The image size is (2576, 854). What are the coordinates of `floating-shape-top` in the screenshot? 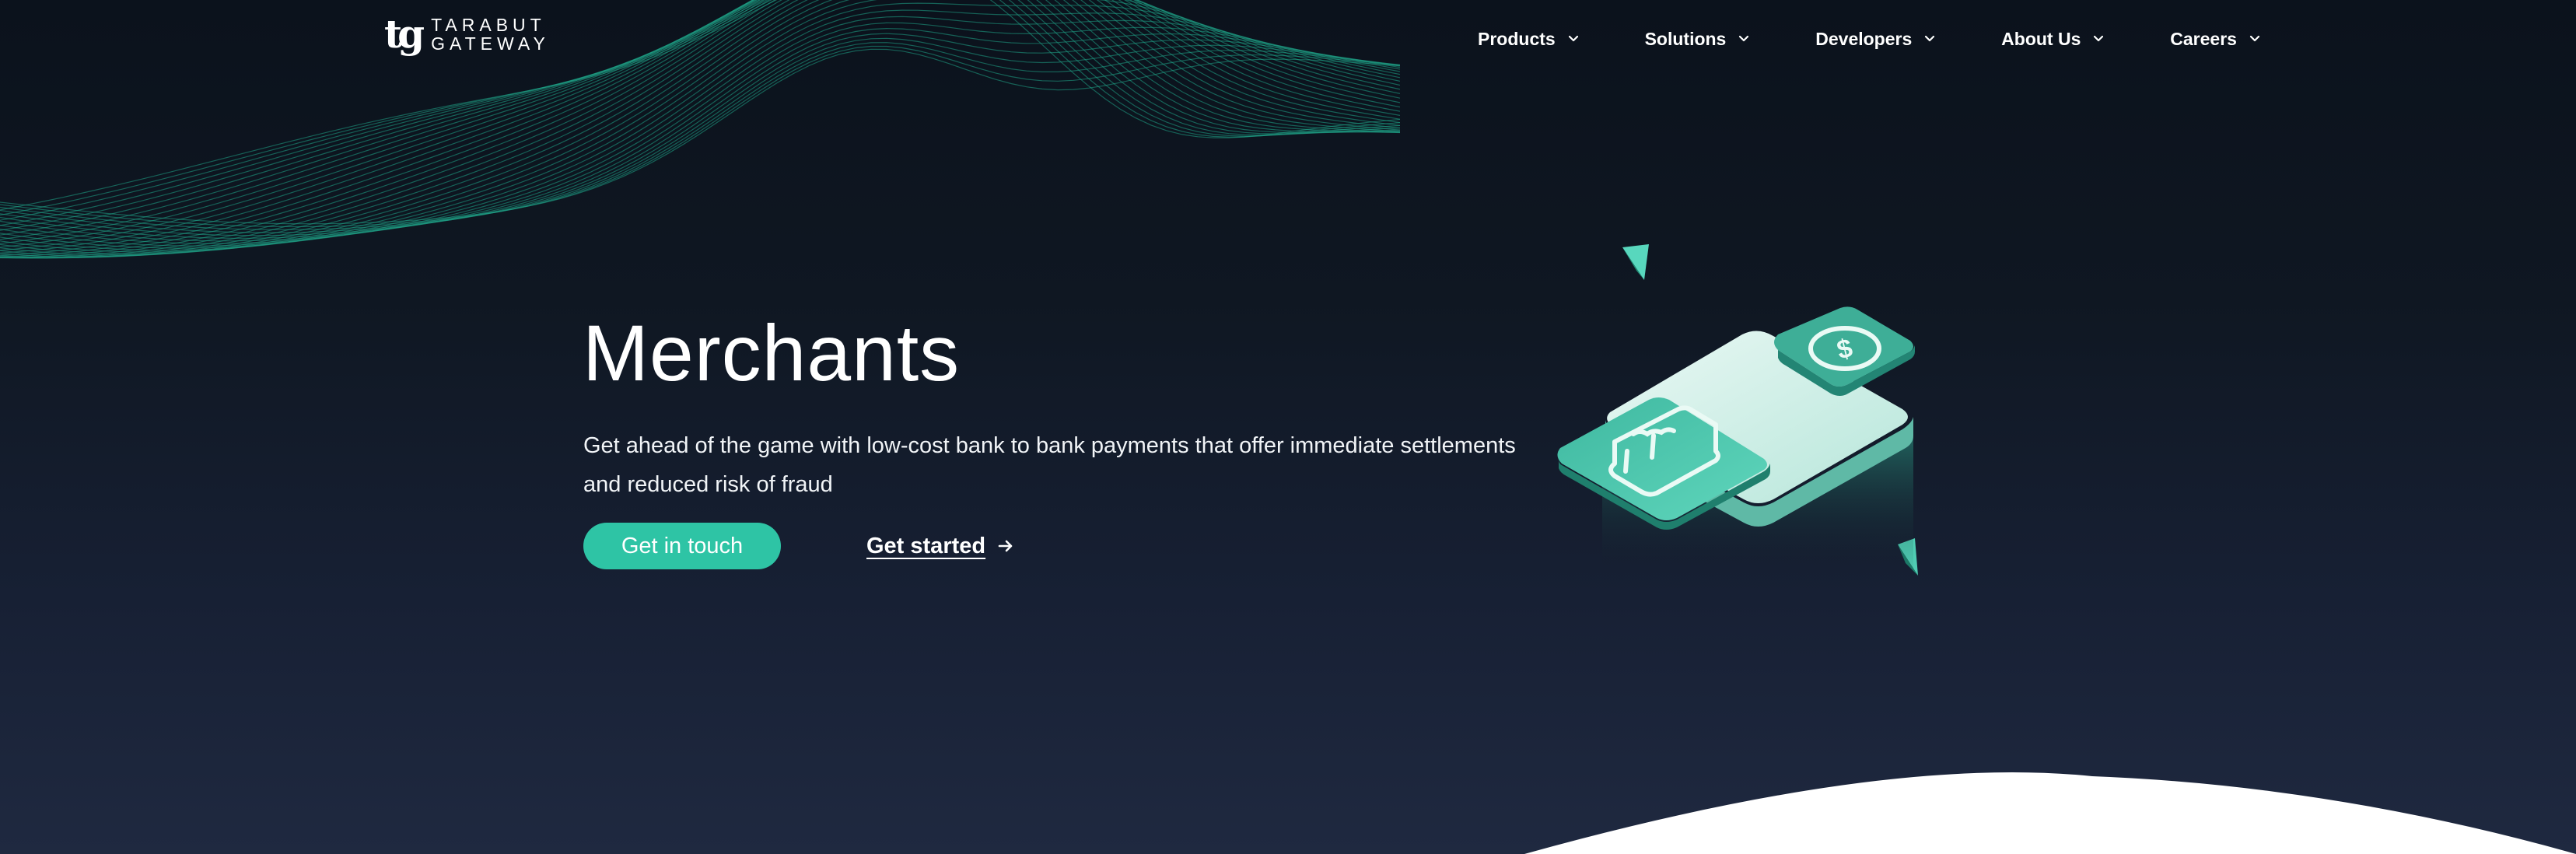 It's located at (1635, 262).